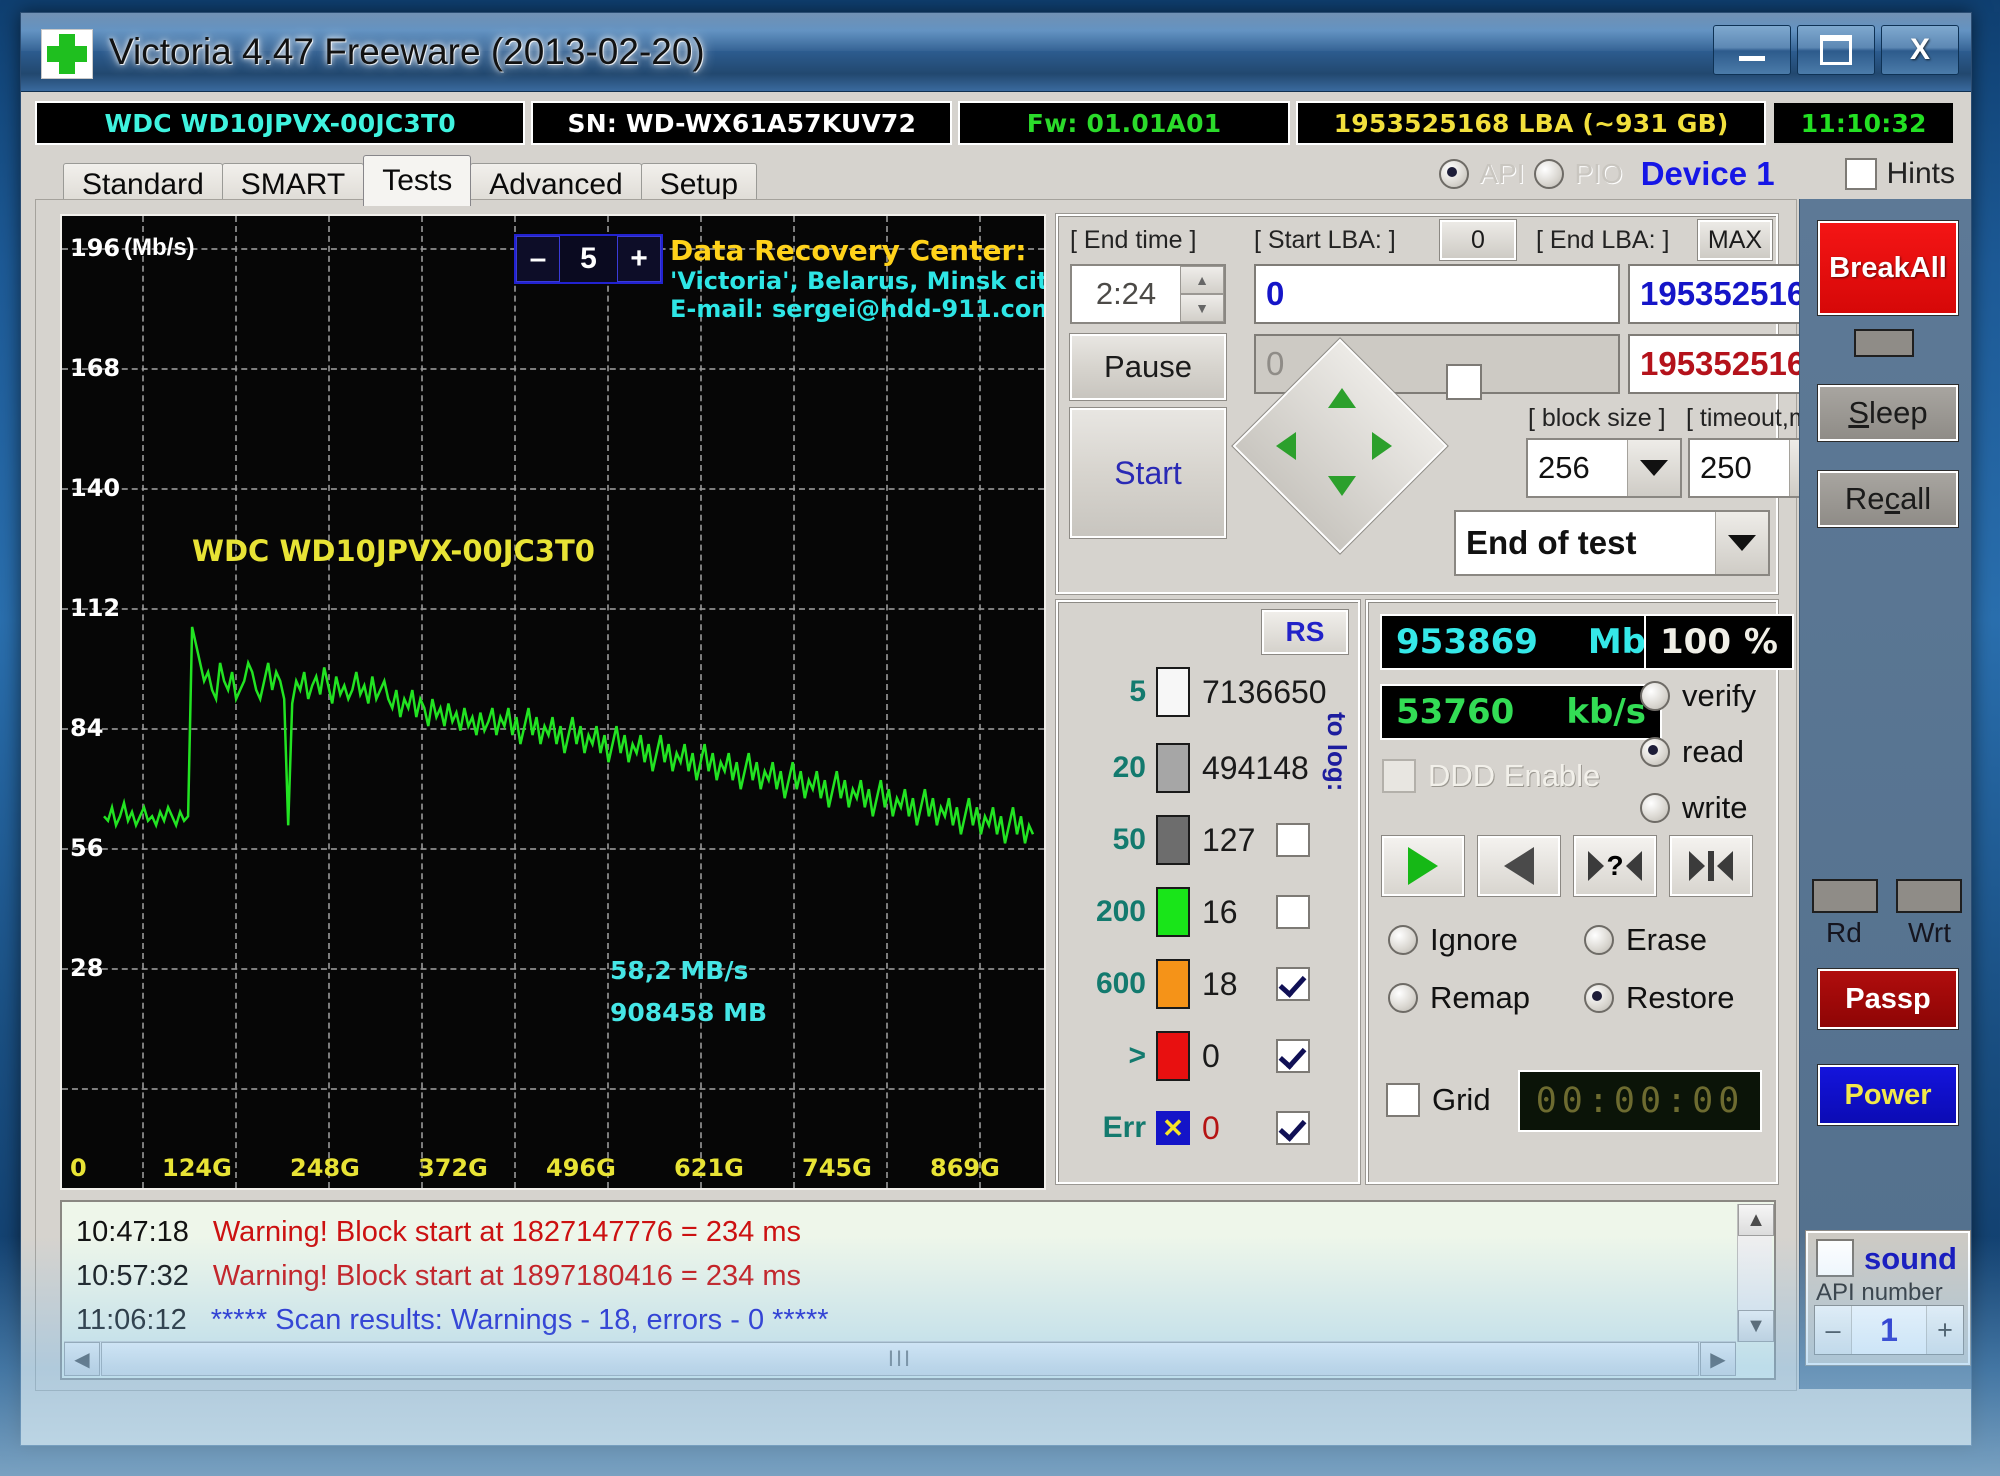  What do you see at coordinates (1735, 240) in the screenshot?
I see `end-lba-max-button: MAX` at bounding box center [1735, 240].